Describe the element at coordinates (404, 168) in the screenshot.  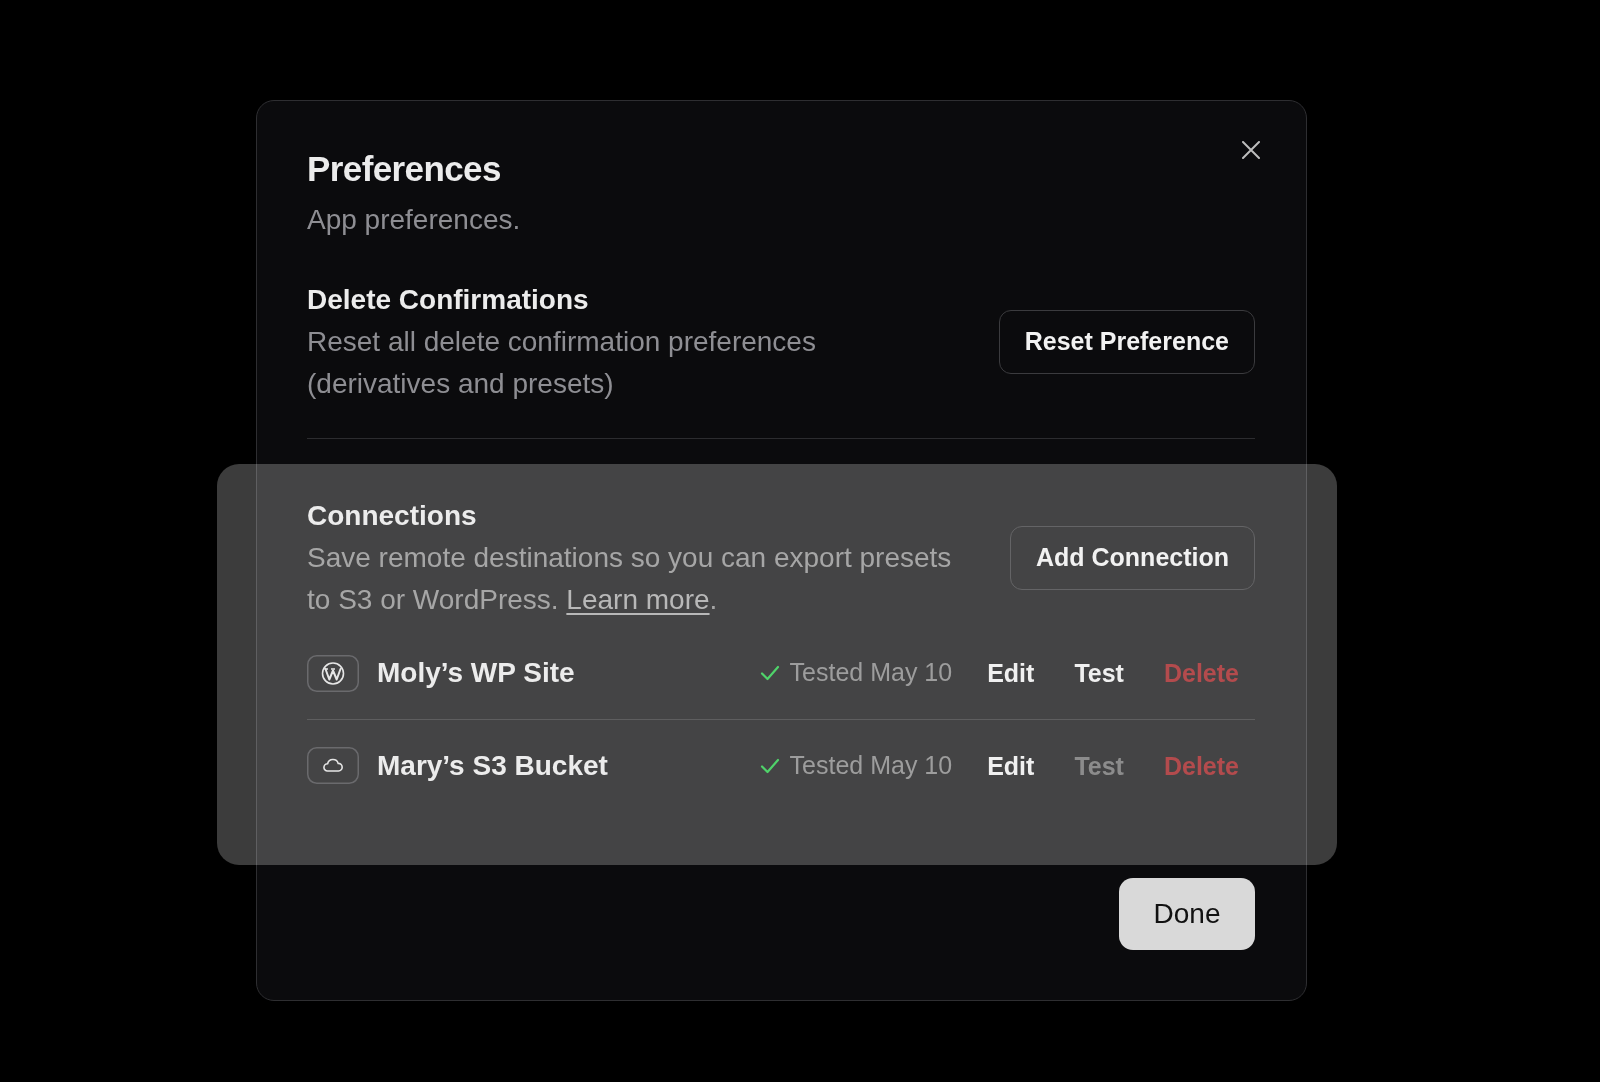
I see `dialog-title: Preferences` at that location.